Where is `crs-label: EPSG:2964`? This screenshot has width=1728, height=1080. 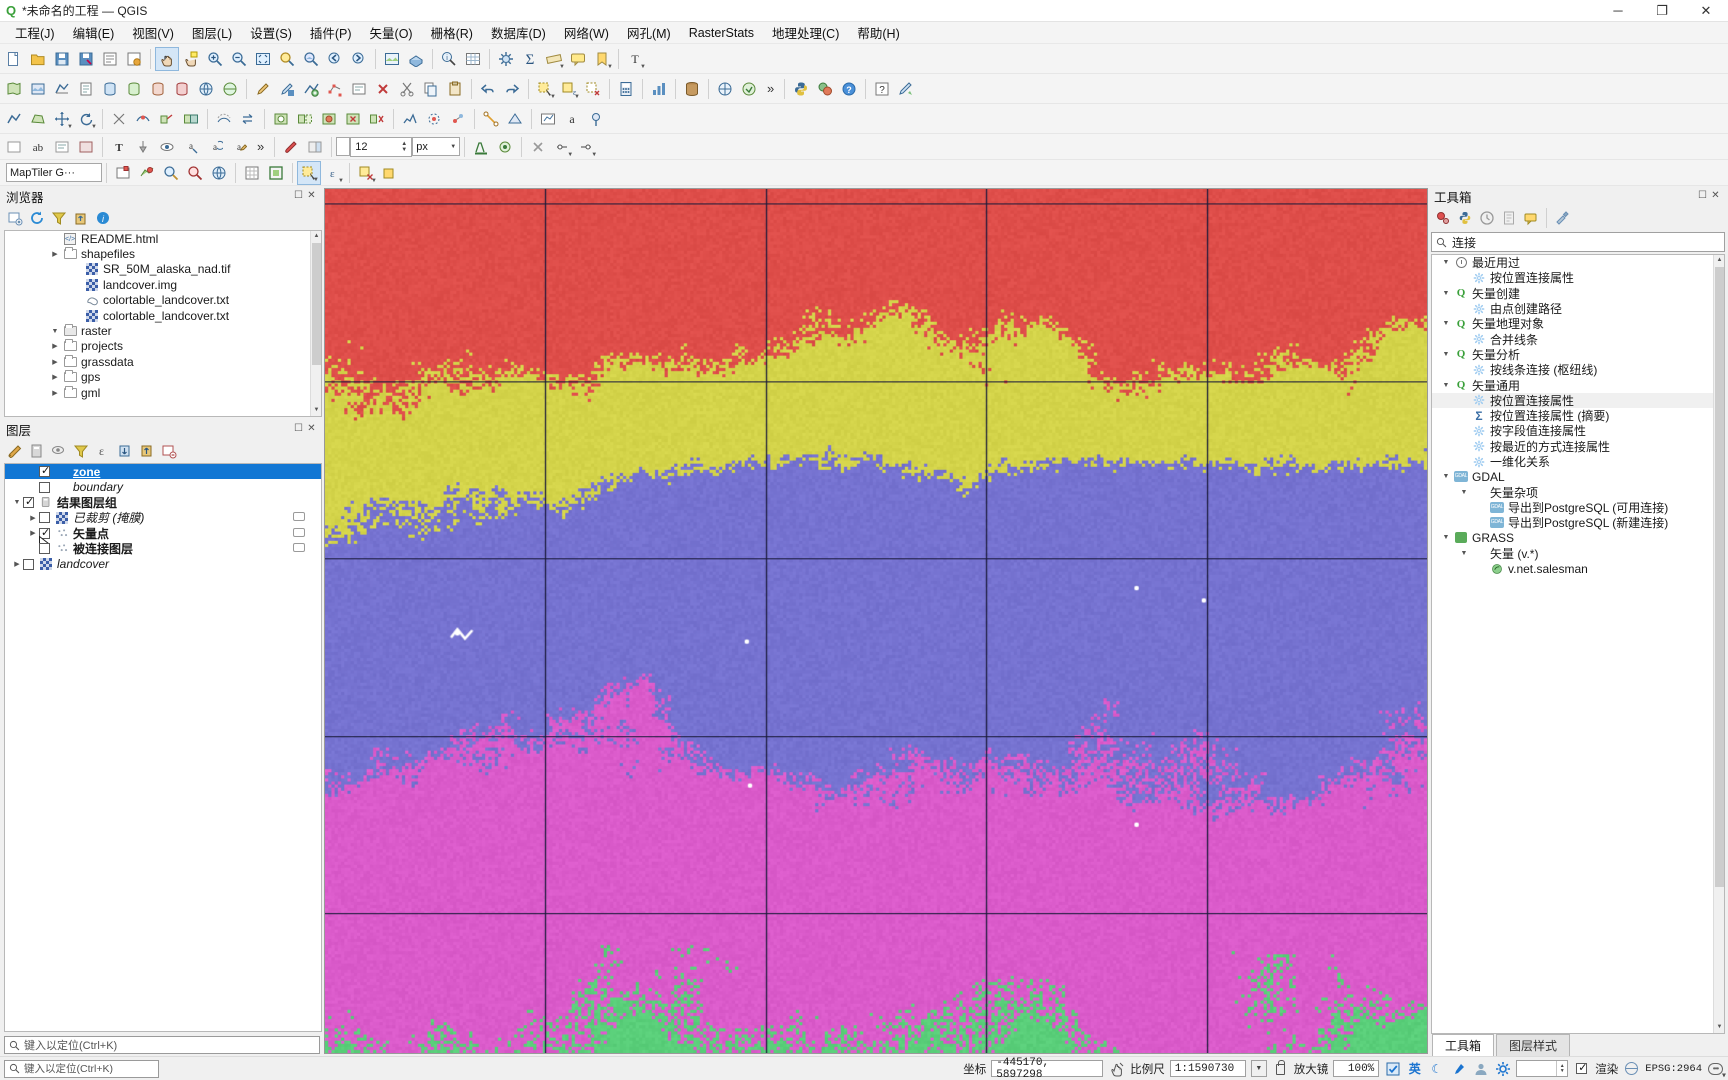 crs-label: EPSG:2964 is located at coordinates (1673, 1069).